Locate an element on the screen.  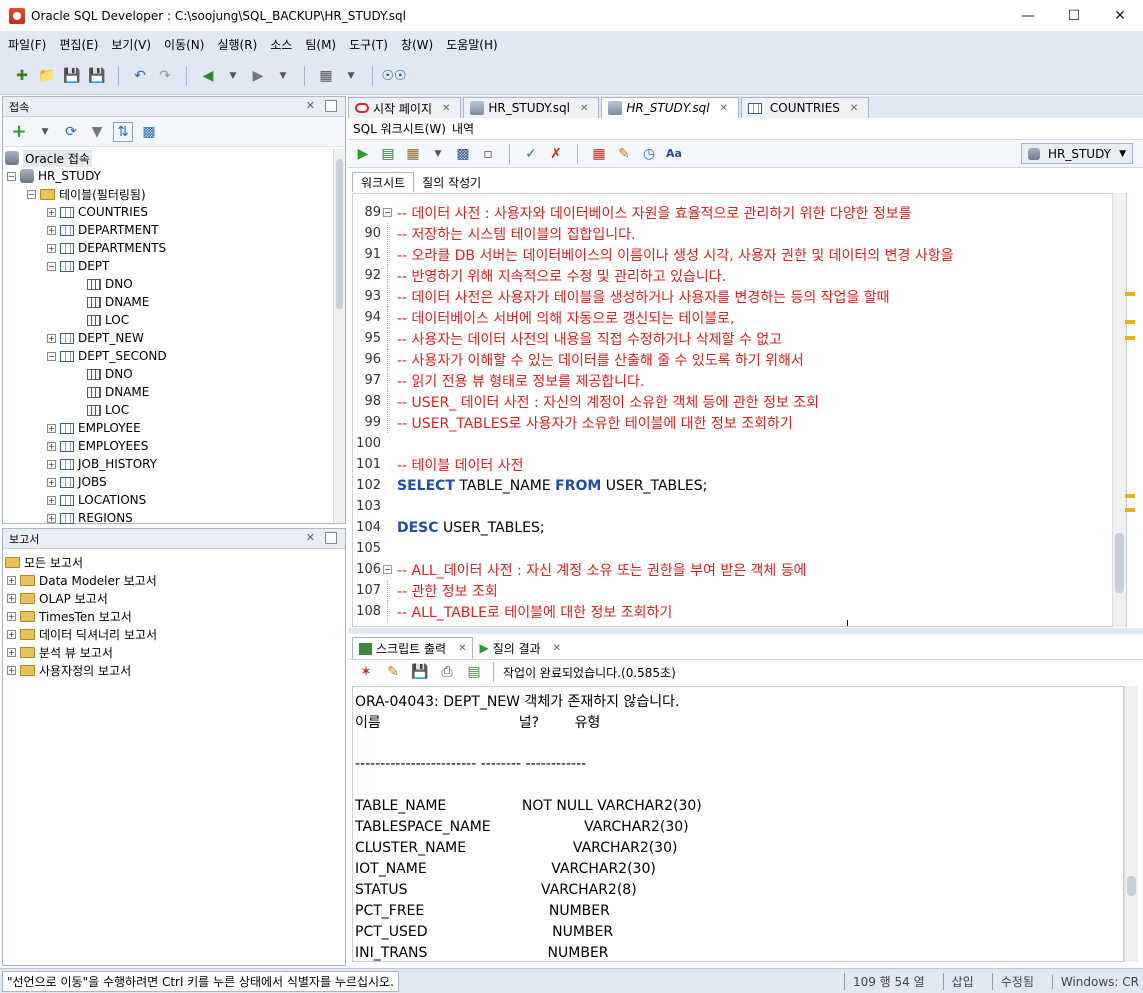
tree-all-reports: 모든 보고서 is located at coordinates (44, 562).